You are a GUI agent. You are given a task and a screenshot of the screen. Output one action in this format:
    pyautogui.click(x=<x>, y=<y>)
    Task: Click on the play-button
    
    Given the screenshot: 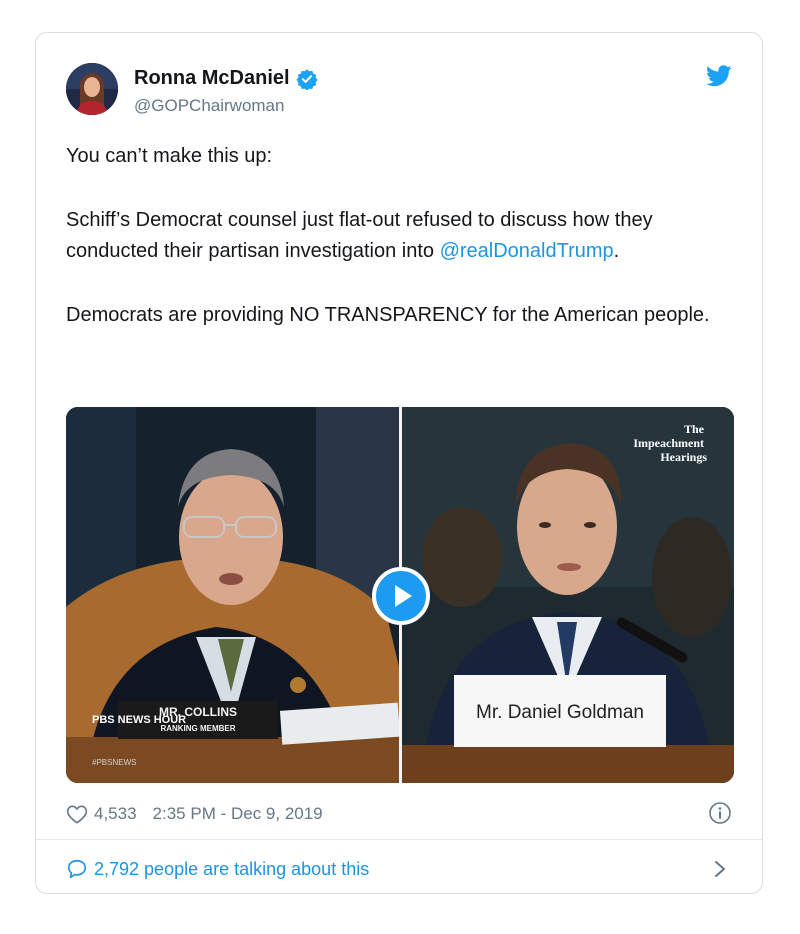 What is the action you would take?
    pyautogui.click(x=401, y=596)
    